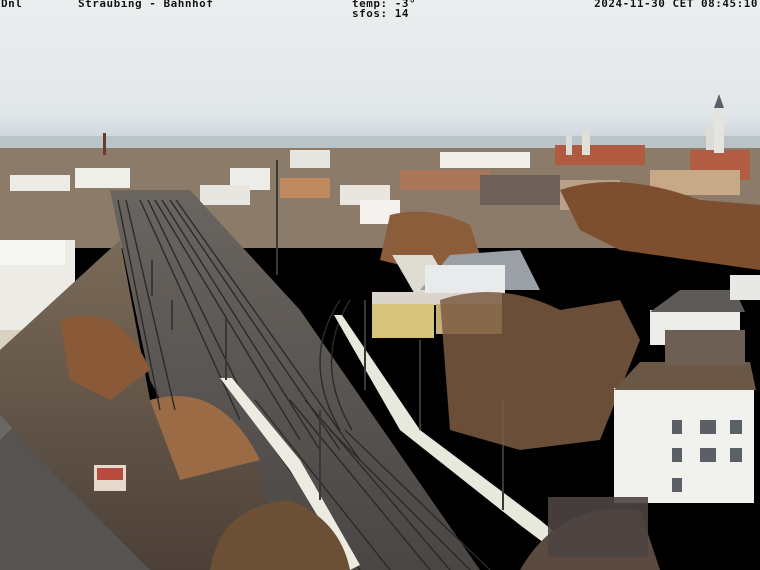  What do you see at coordinates (12, 5) in the screenshot?
I see `camera-id-label: Dnl` at bounding box center [12, 5].